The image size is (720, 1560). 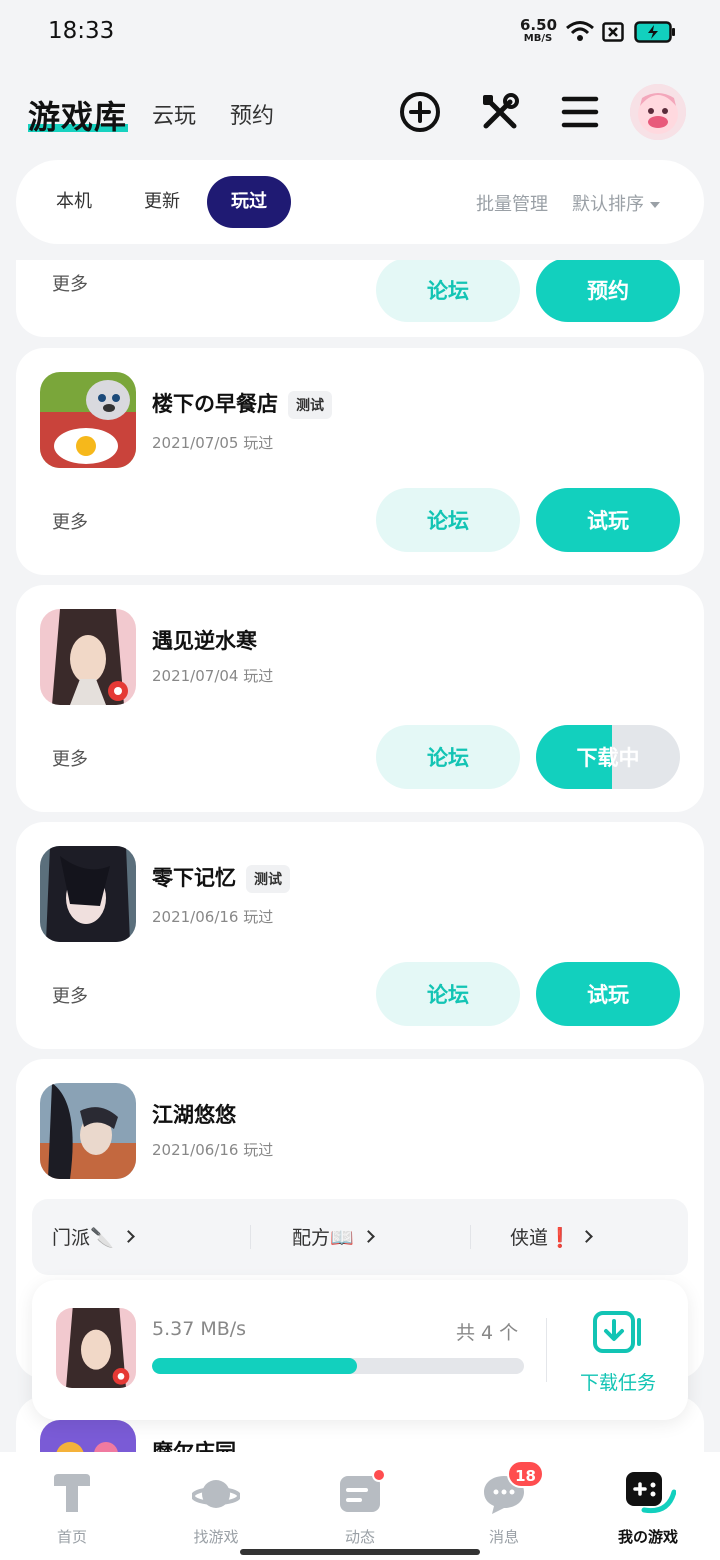 I want to click on list-item: 楼下の早餐店 测试 2021/07/05 玩过 更多 论坛 试玩, so click(x=360, y=461).